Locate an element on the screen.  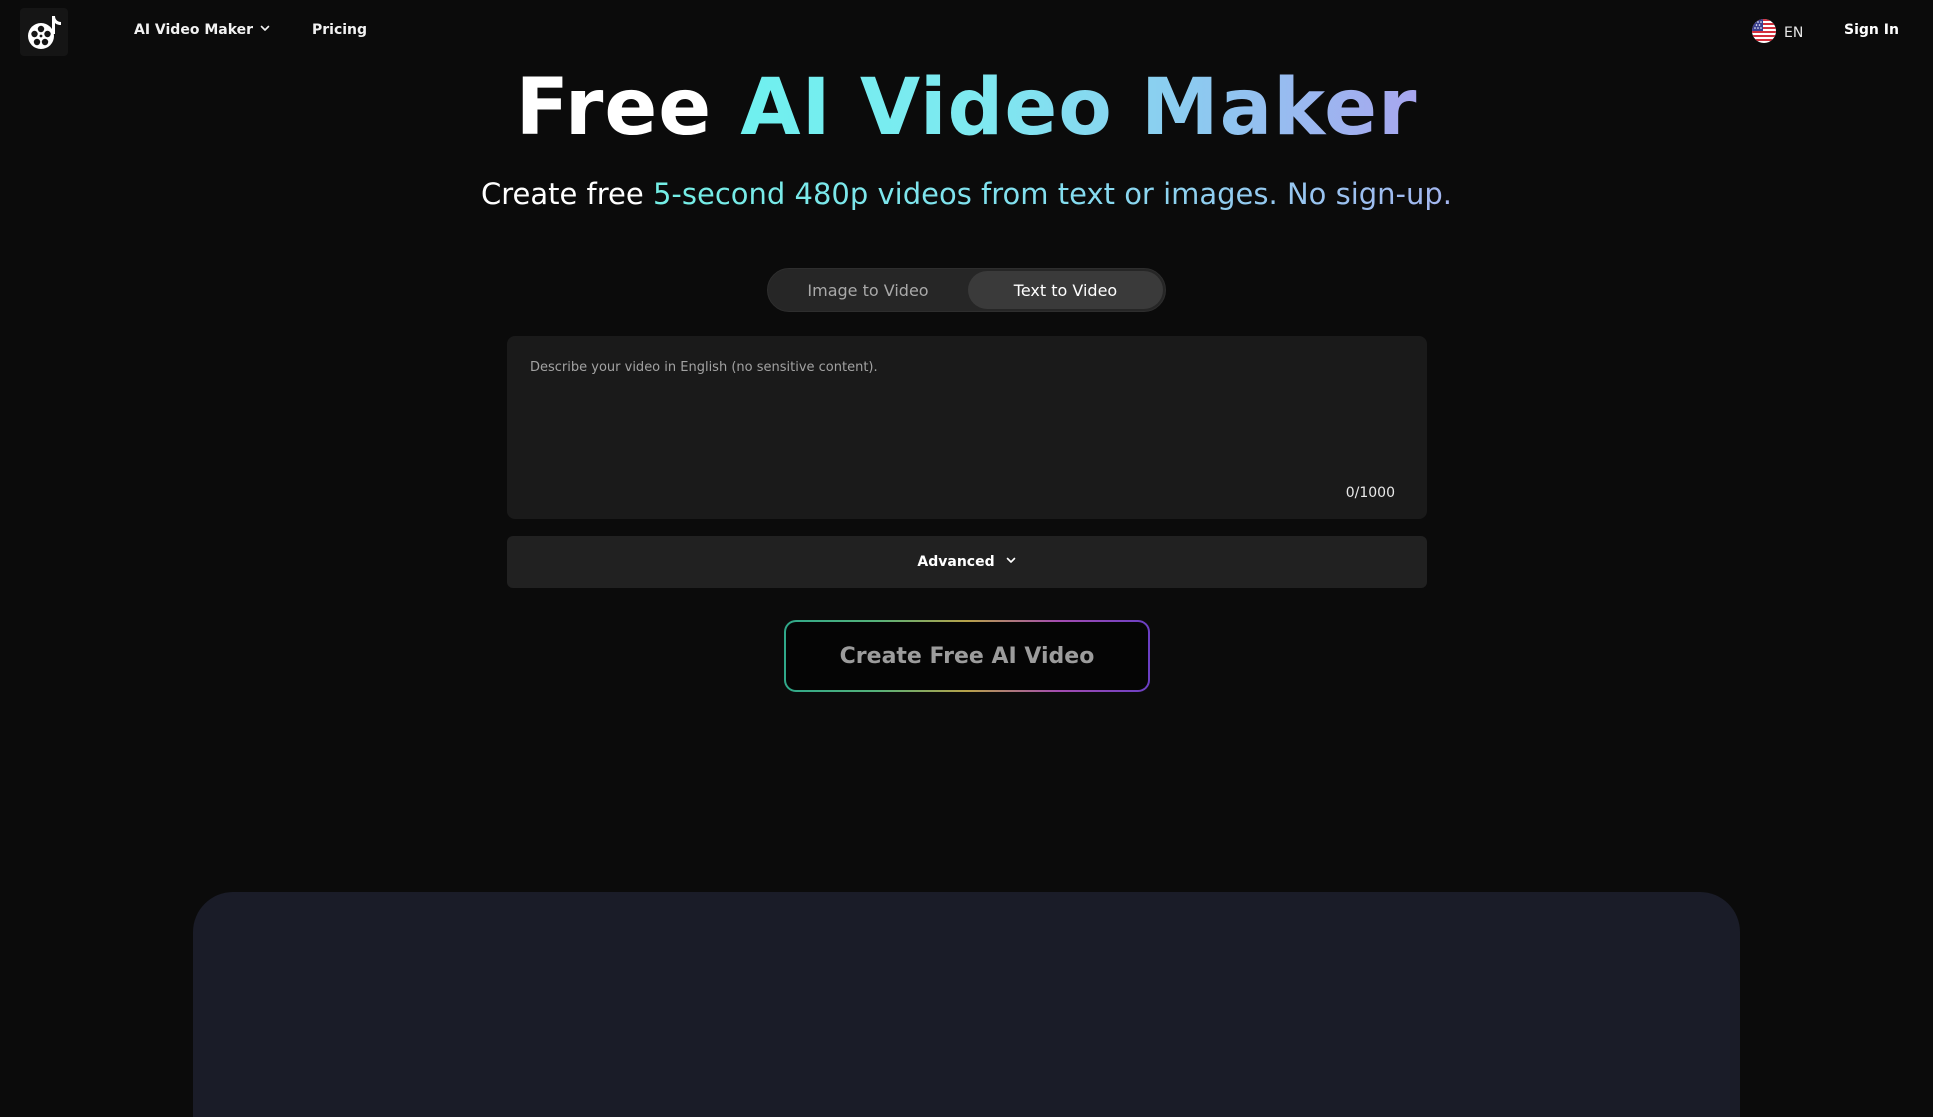
create-free-ai-video-button: Create Free AI Video is located at coordinates (967, 656).